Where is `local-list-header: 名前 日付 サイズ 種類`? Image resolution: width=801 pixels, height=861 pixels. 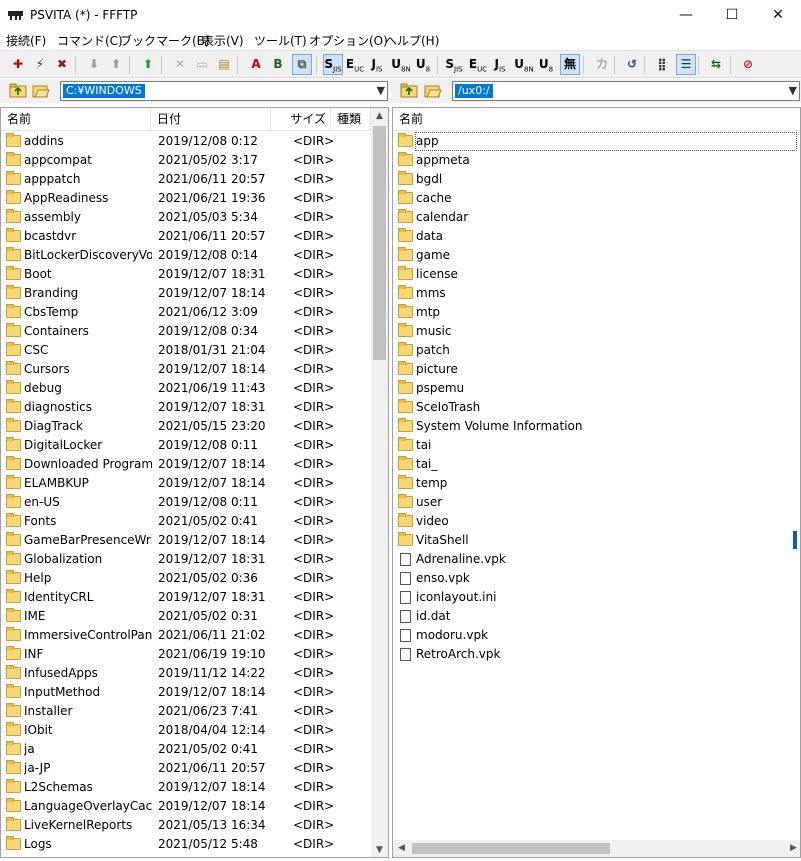
local-list-header: 名前 日付 サイズ 種類 is located at coordinates (194, 119).